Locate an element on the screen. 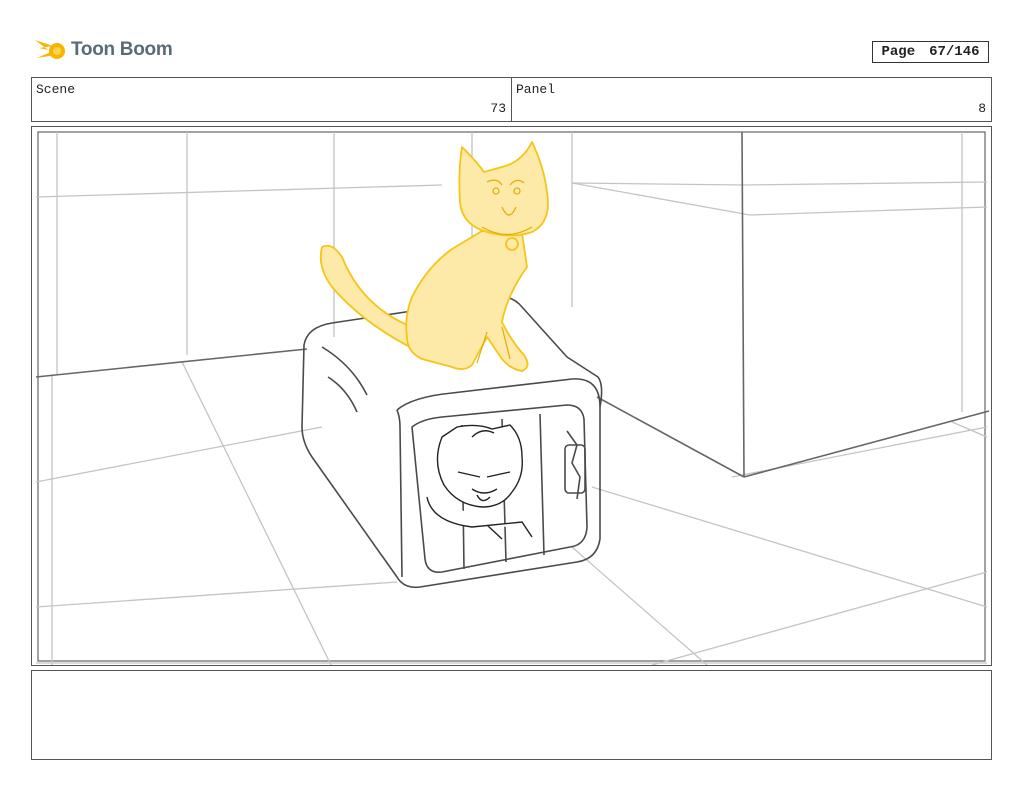 The image size is (1024, 791). scene-panel-info: Scene 73 Panel 8 is located at coordinates (511, 99).